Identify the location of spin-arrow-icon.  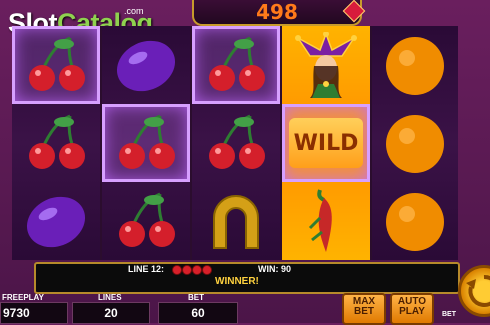
(478, 290).